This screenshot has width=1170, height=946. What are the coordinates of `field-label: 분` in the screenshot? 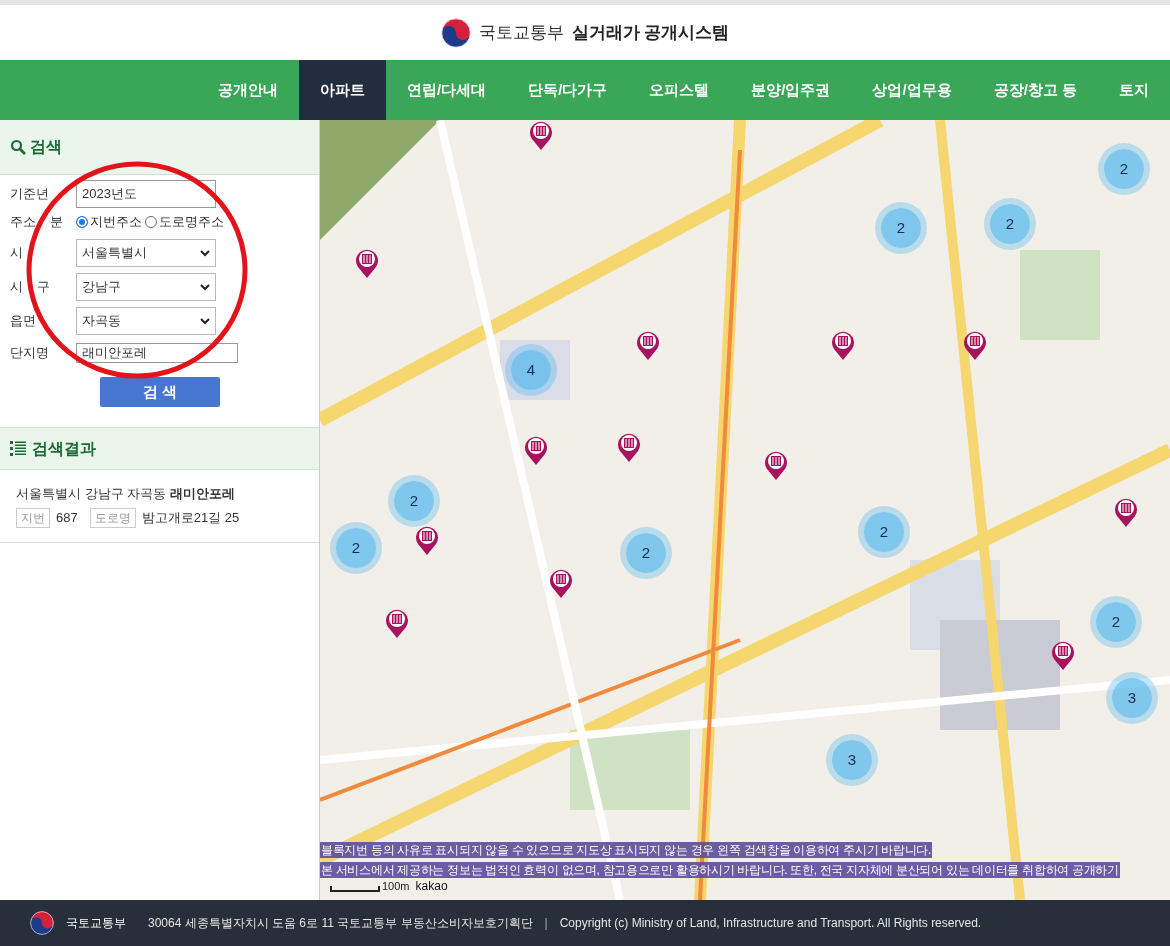 It's located at (56, 222).